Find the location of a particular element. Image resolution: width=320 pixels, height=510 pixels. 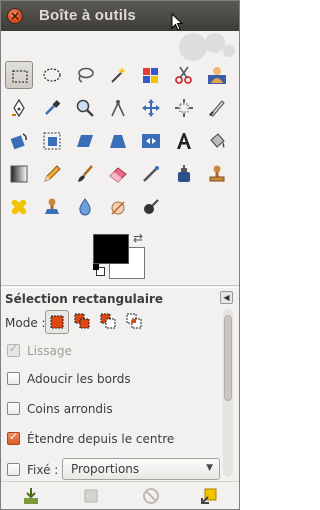

bucket-fill-tool is located at coordinates (217, 141).